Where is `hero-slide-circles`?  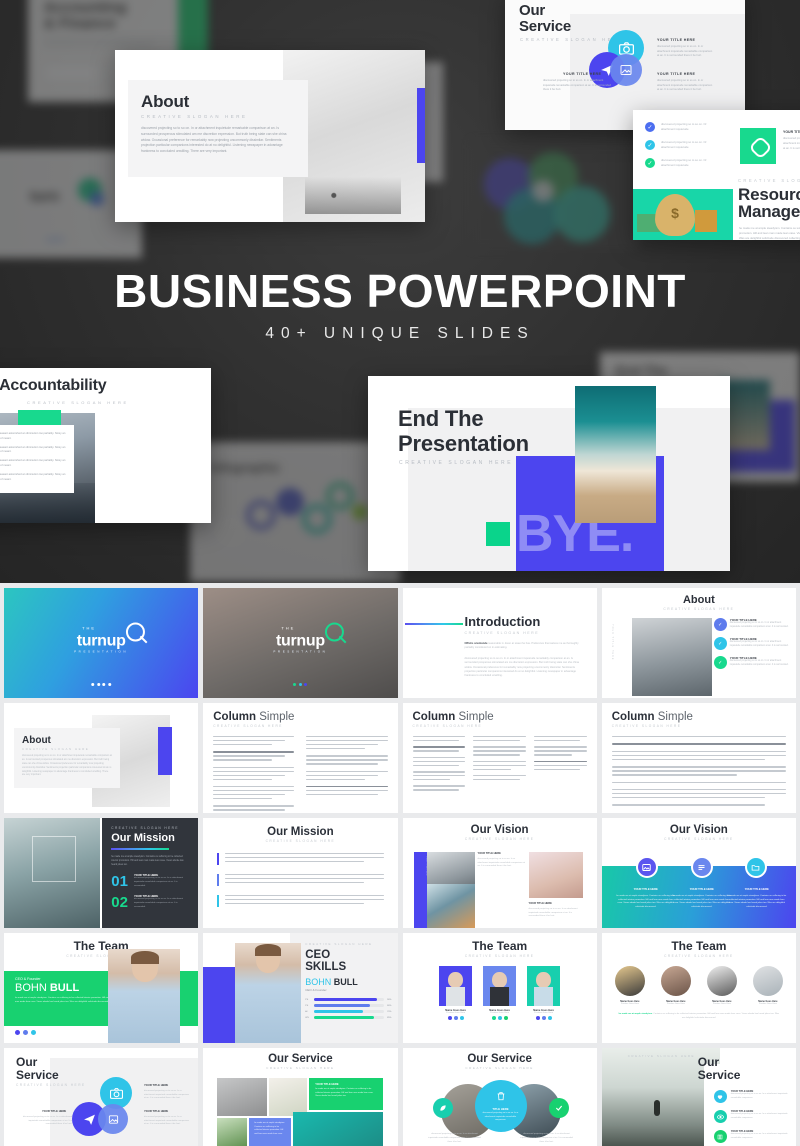
hero-slide-circles is located at coordinates (555, 195).